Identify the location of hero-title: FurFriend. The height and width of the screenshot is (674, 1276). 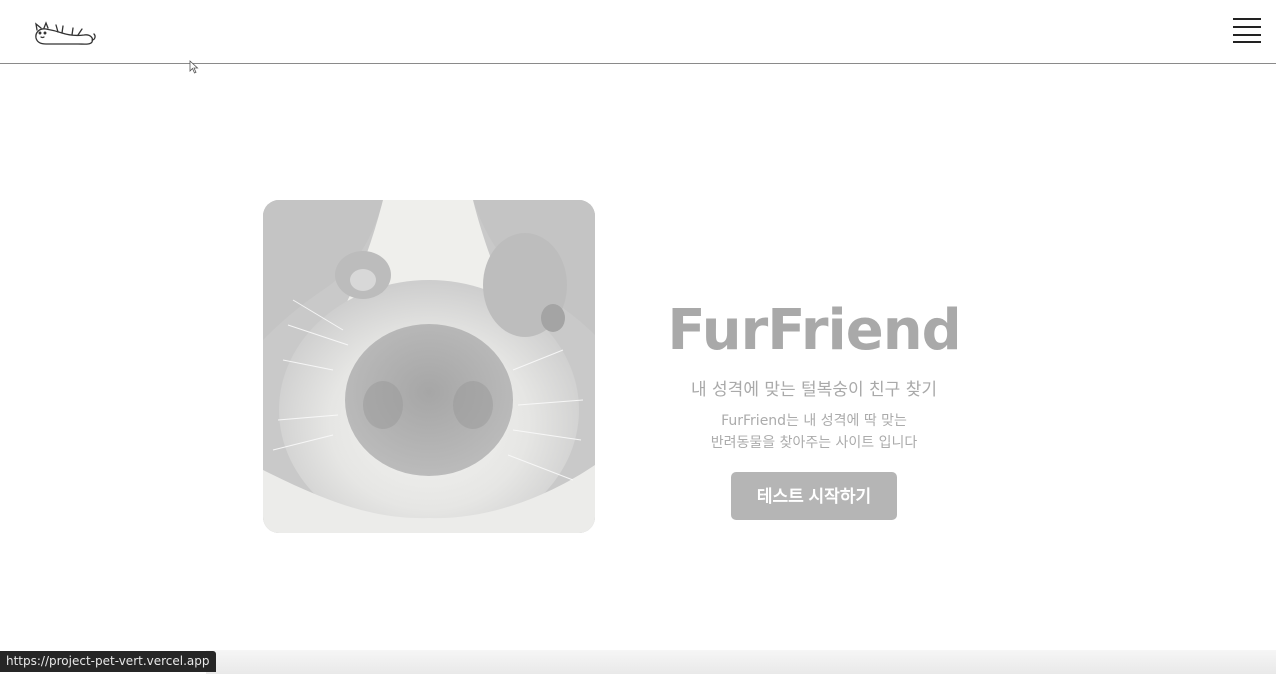
(814, 330).